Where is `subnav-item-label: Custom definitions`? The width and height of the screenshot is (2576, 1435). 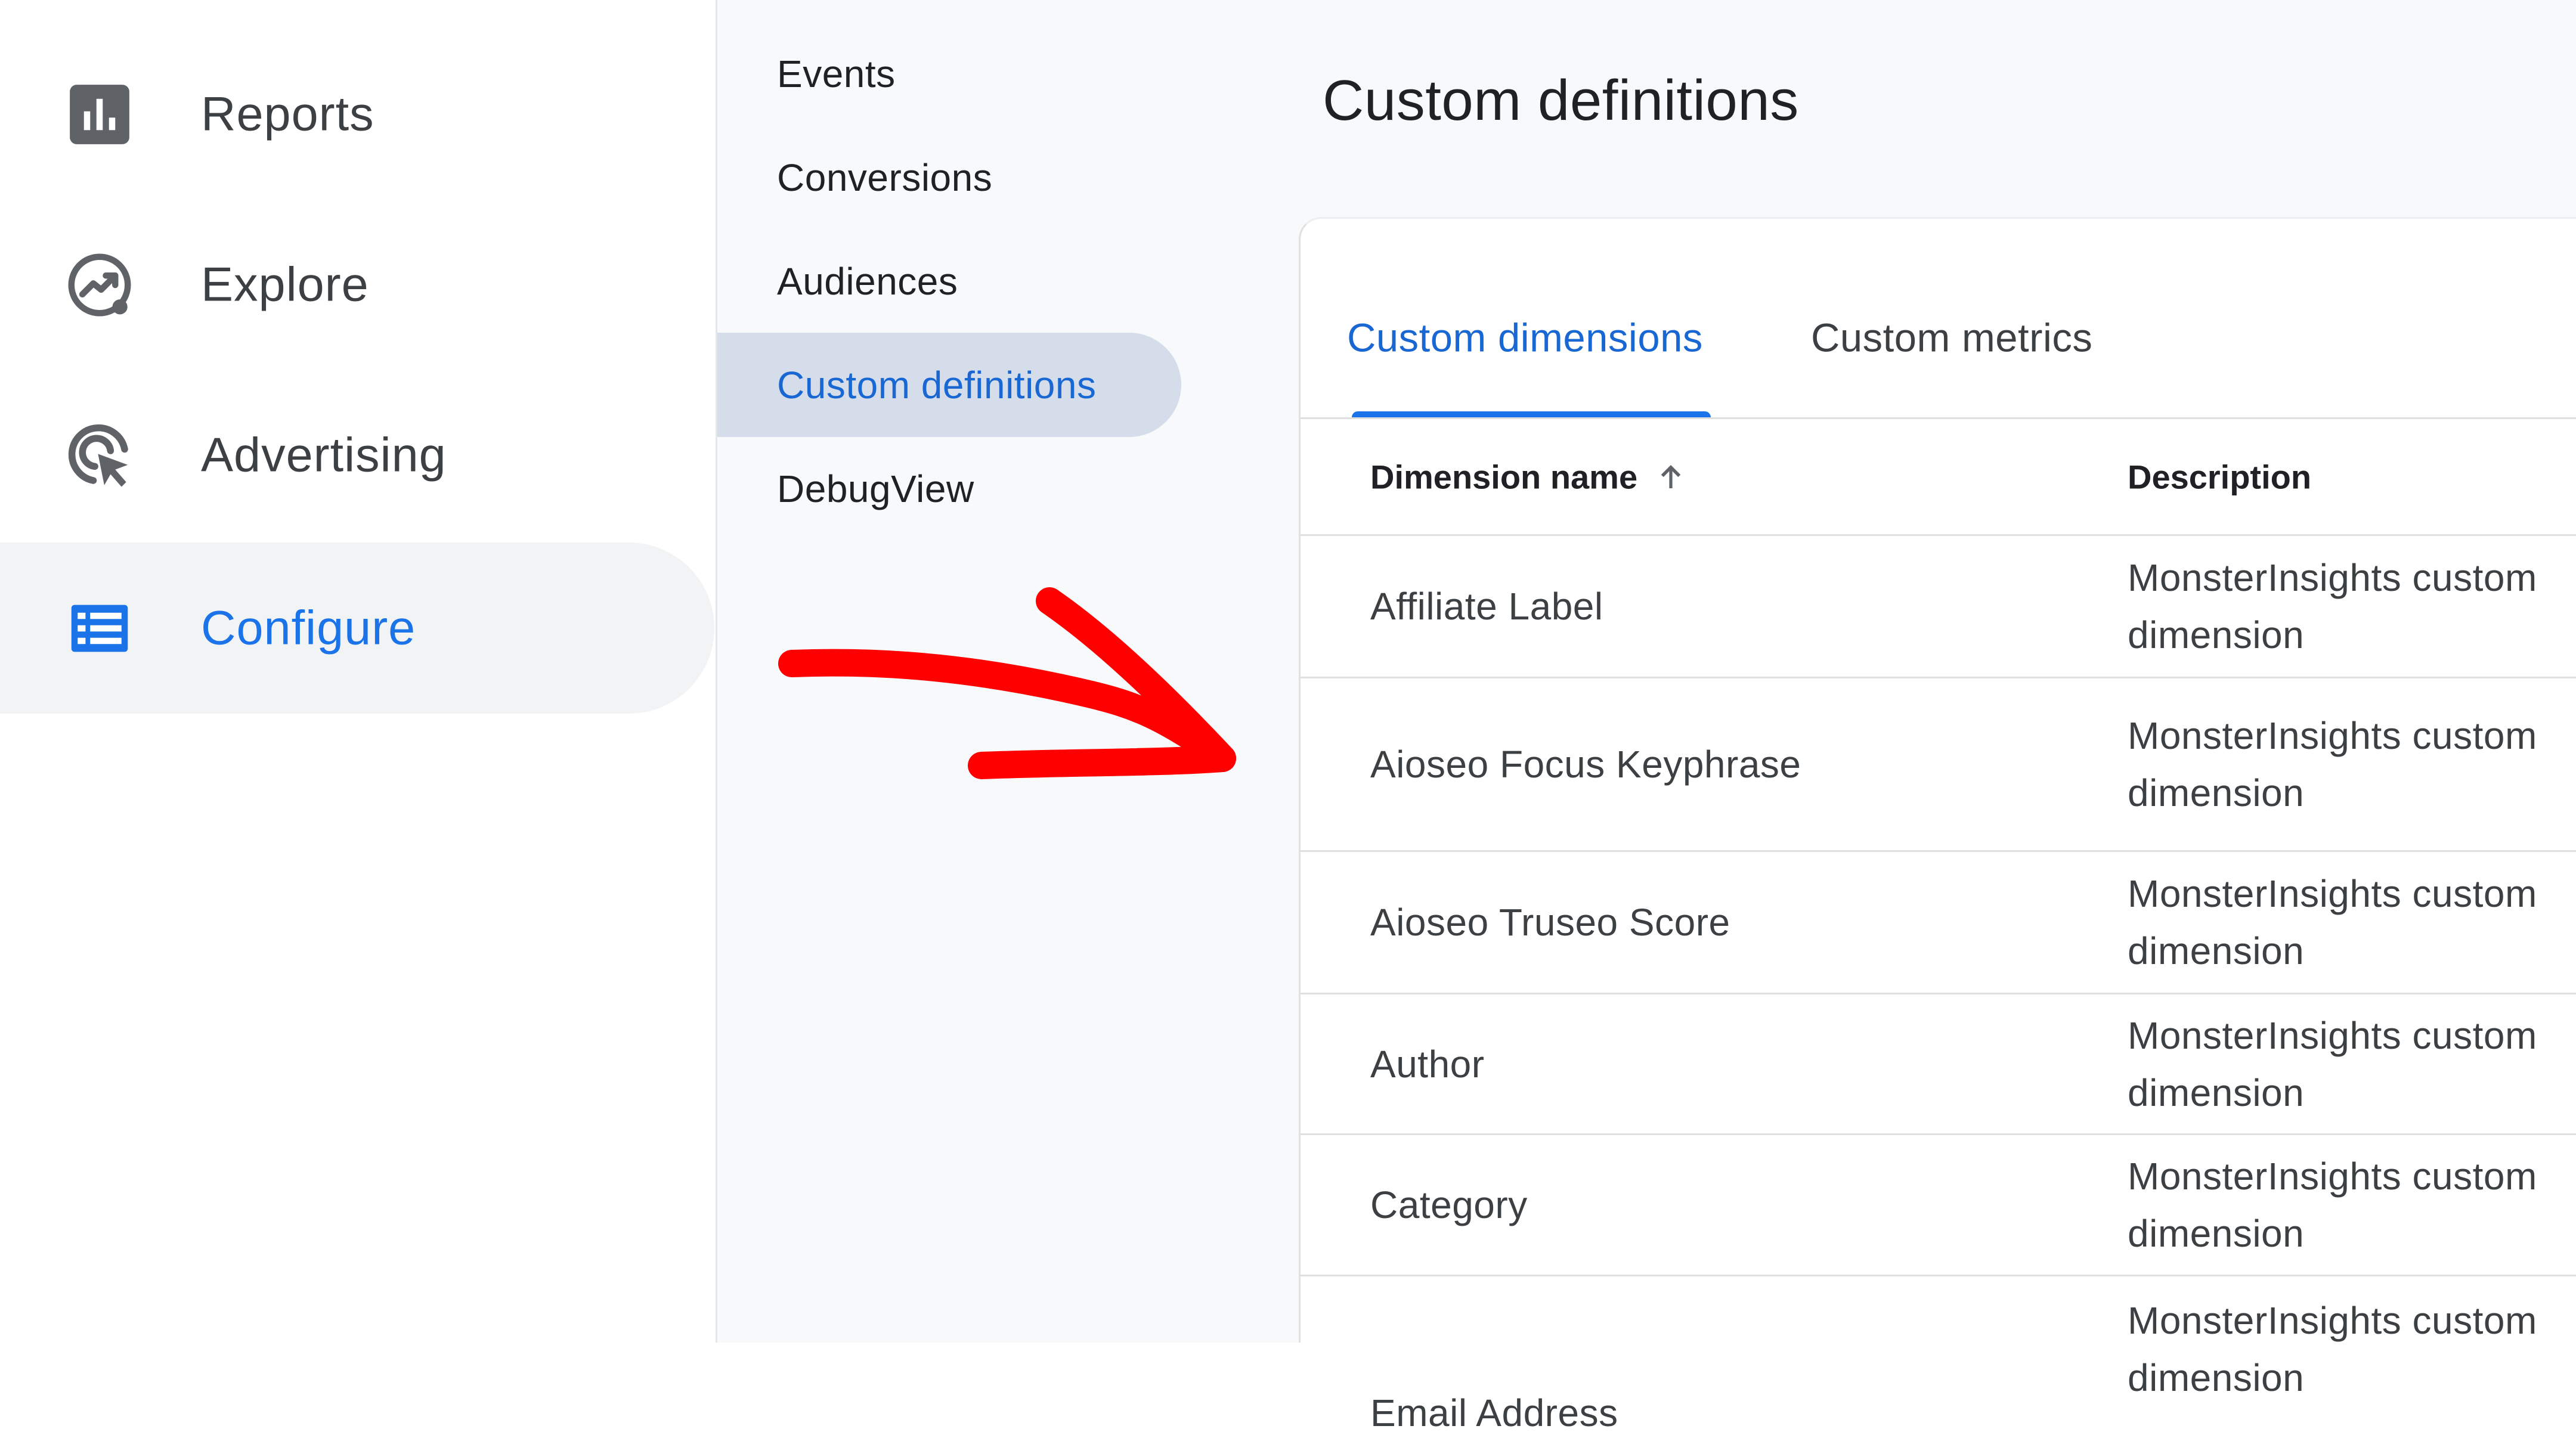 subnav-item-label: Custom definitions is located at coordinates (937, 385).